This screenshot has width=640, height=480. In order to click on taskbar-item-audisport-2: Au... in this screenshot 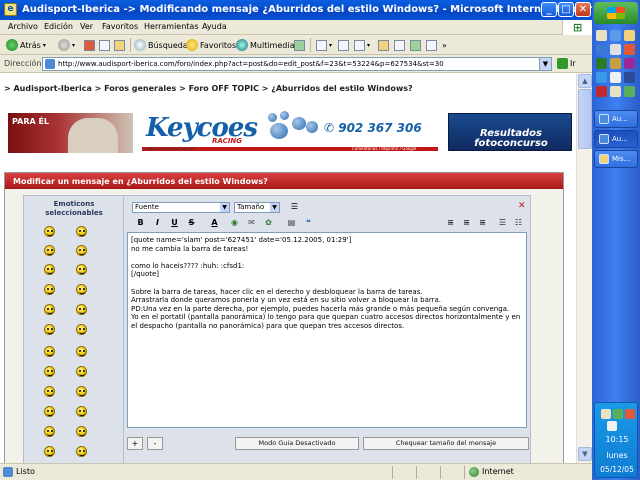, I will do `click(616, 139)`.